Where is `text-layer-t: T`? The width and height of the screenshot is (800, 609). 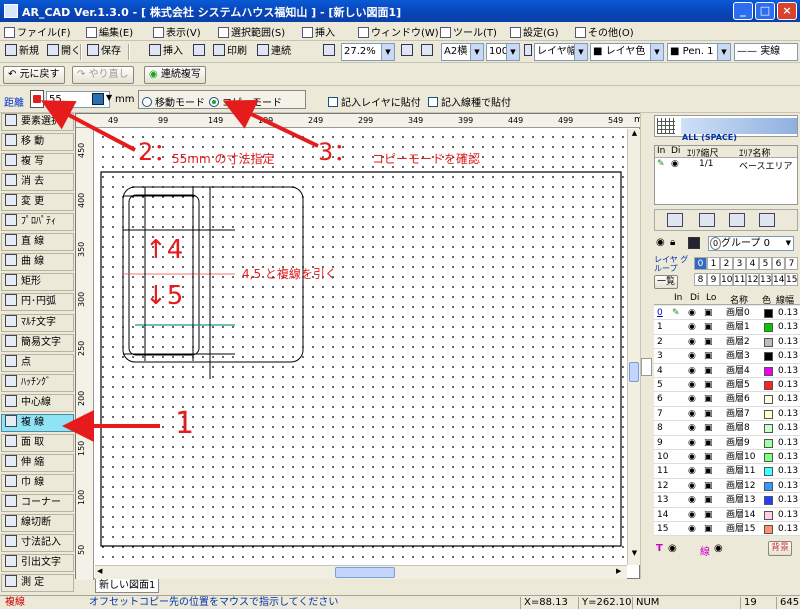 text-layer-t: T is located at coordinates (659, 548).